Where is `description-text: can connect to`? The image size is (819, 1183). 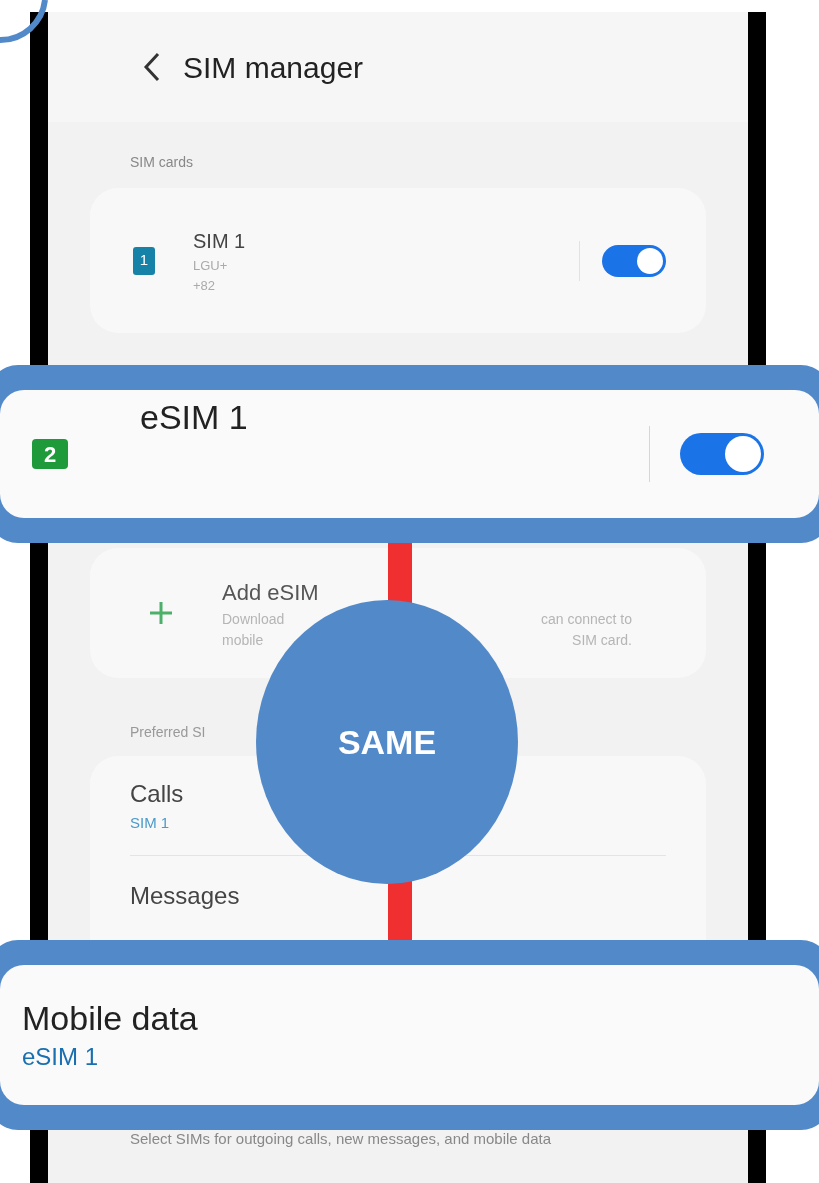
description-text: can connect to is located at coordinates (586, 619).